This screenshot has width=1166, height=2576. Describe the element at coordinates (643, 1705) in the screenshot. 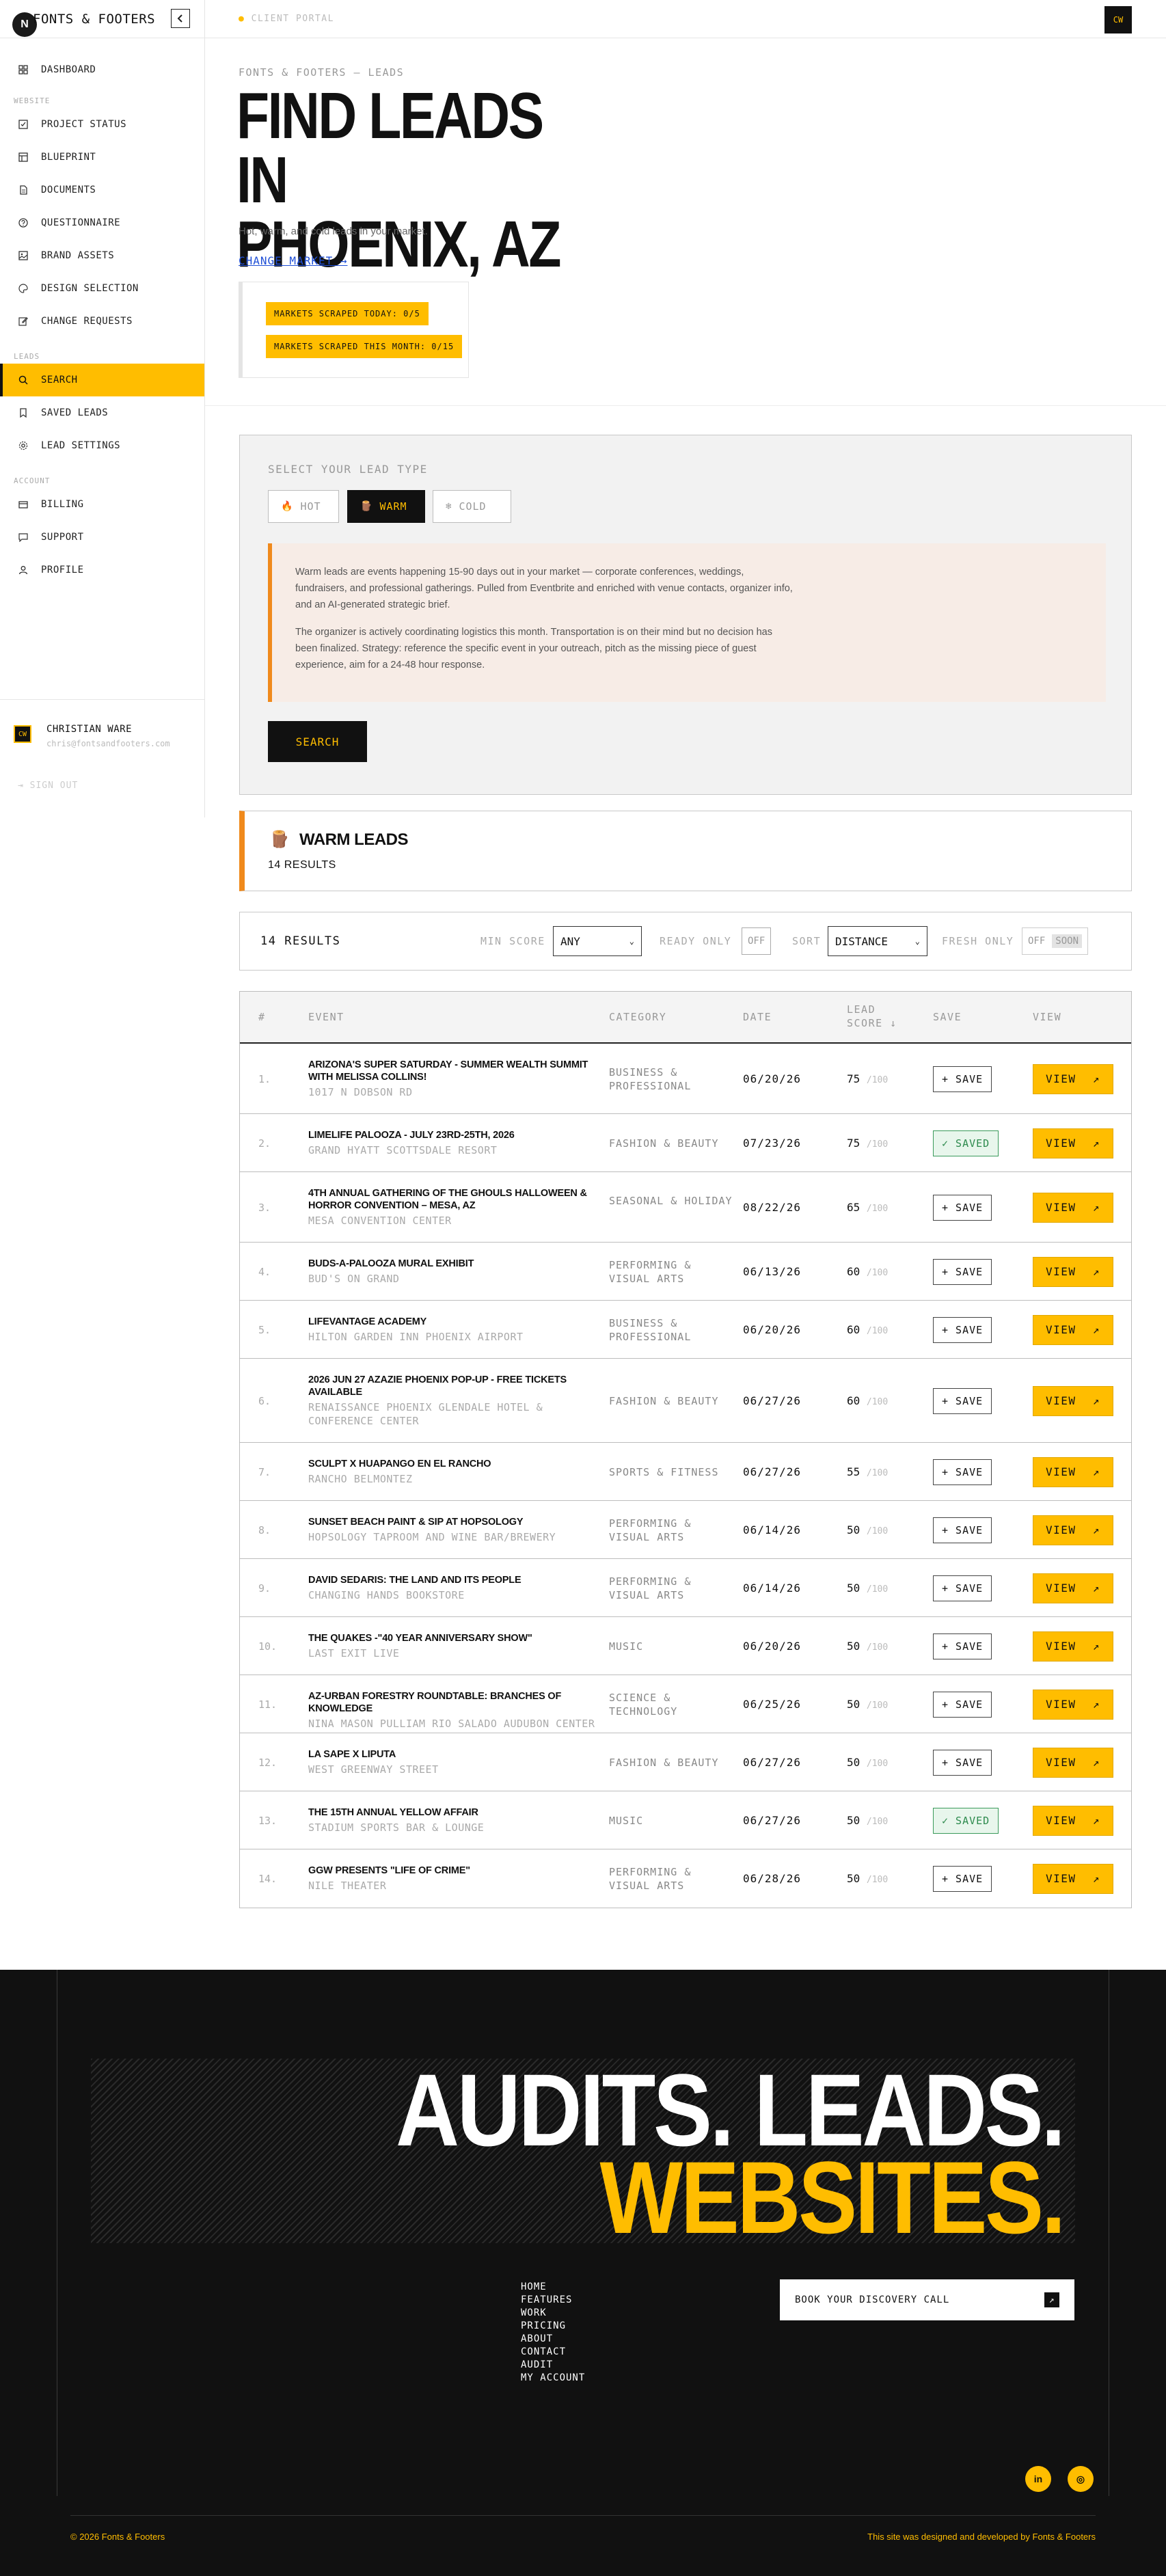

I see `event-category: SCIENCE & TECHNOLOGY` at that location.